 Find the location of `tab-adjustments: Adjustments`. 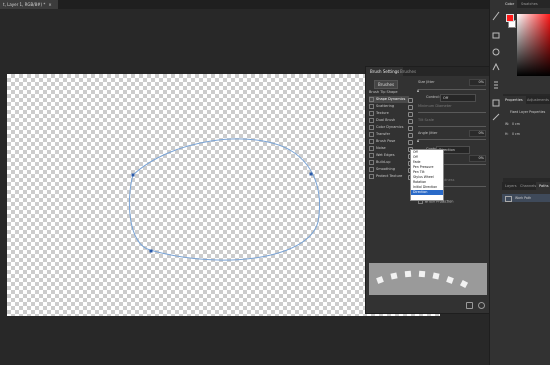

tab-adjustments: Adjustments is located at coordinates (537, 100).